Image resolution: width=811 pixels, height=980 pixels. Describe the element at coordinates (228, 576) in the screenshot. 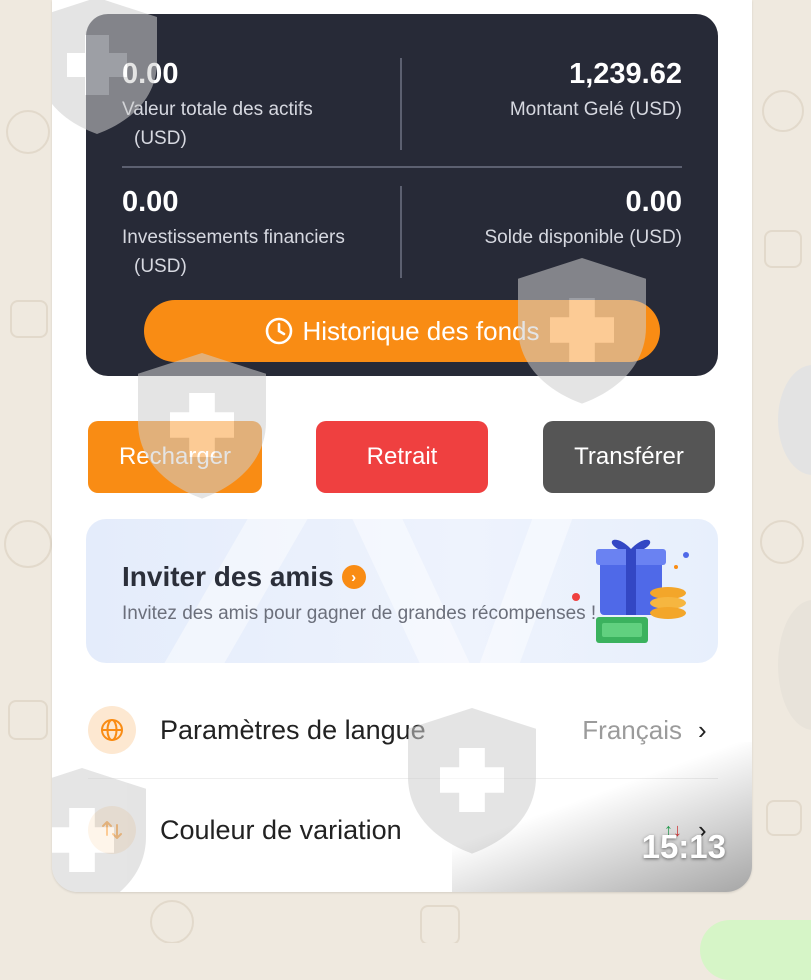

I see `invite-title: Inviter des amis` at that location.